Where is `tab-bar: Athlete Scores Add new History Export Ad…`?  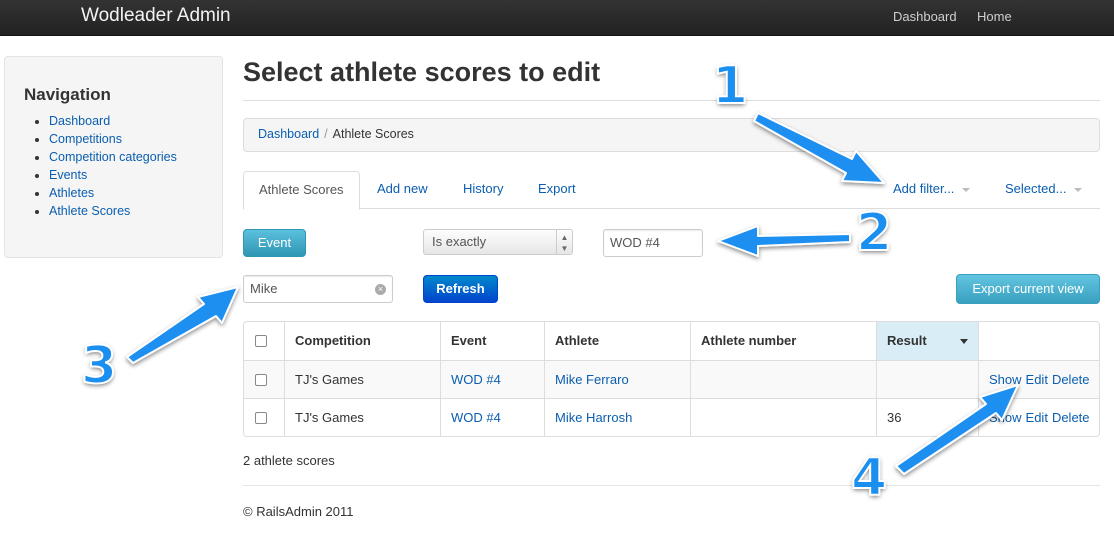 tab-bar: Athlete Scores Add new History Export Ad… is located at coordinates (671, 190).